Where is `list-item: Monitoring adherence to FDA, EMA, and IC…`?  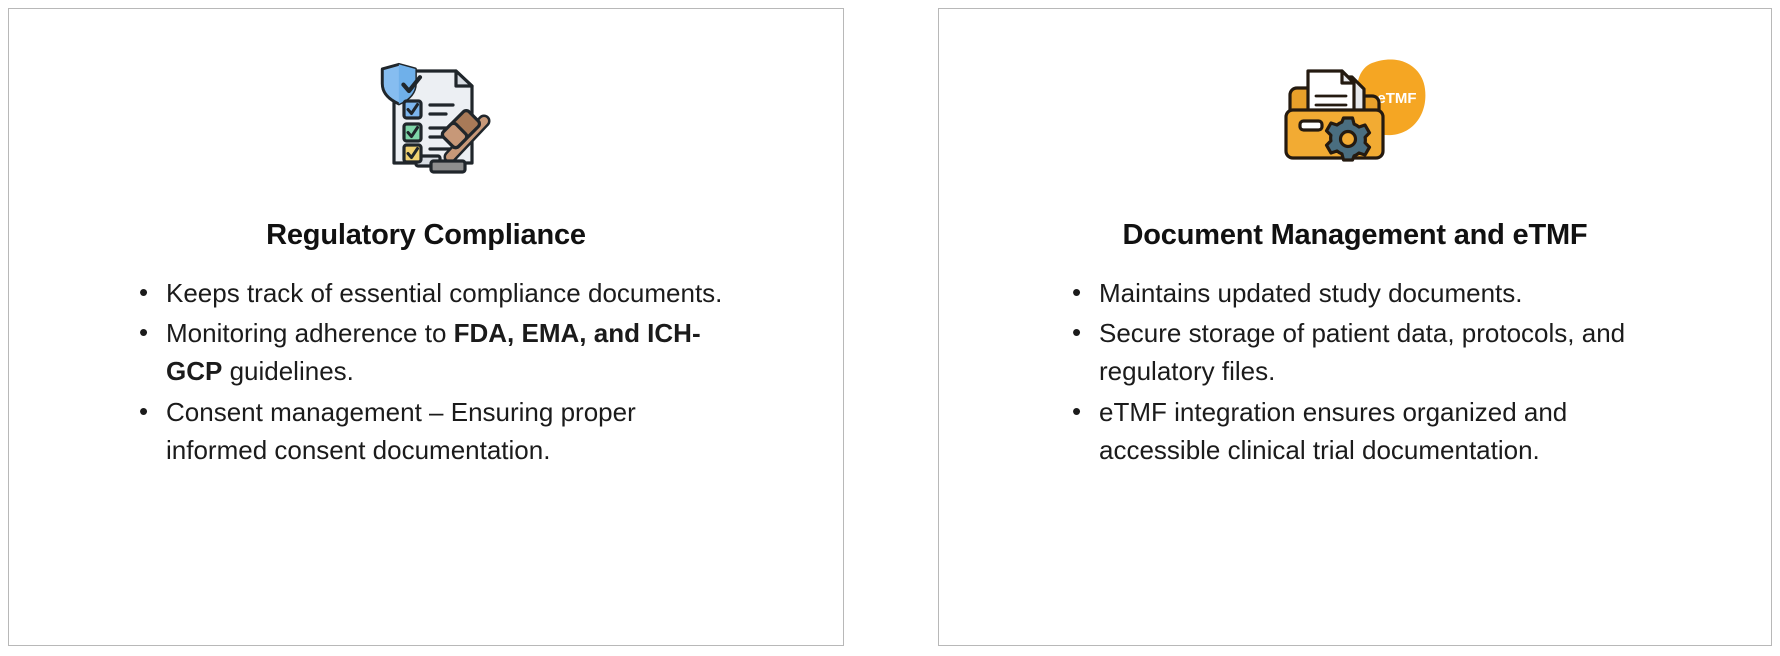 list-item: Monitoring adherence to FDA, EMA, and IC… is located at coordinates (428, 351).